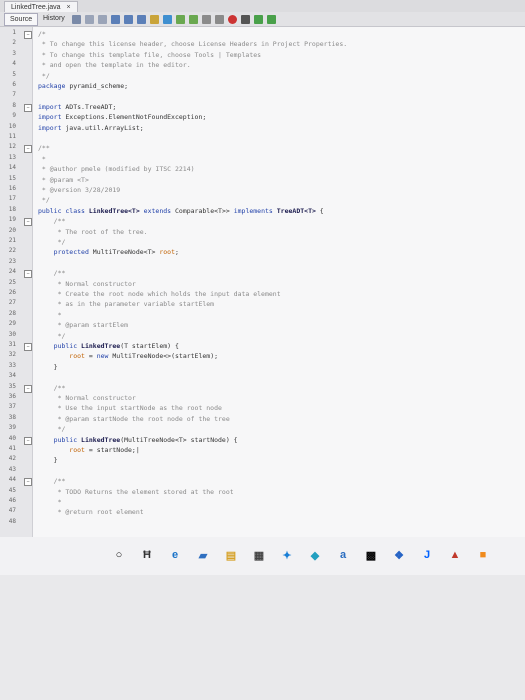 Image resolution: width=525 pixels, height=700 pixels. I want to click on code-line: * @version 3/28/2019, so click(278, 190).